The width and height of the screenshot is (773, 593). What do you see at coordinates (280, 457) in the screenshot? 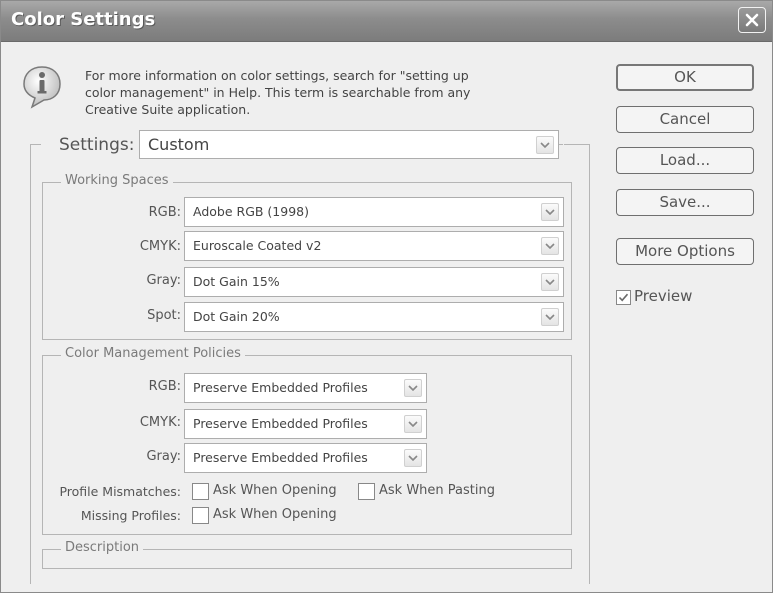
I see `policy-gray-value: Preserve Embedded Profiles` at bounding box center [280, 457].